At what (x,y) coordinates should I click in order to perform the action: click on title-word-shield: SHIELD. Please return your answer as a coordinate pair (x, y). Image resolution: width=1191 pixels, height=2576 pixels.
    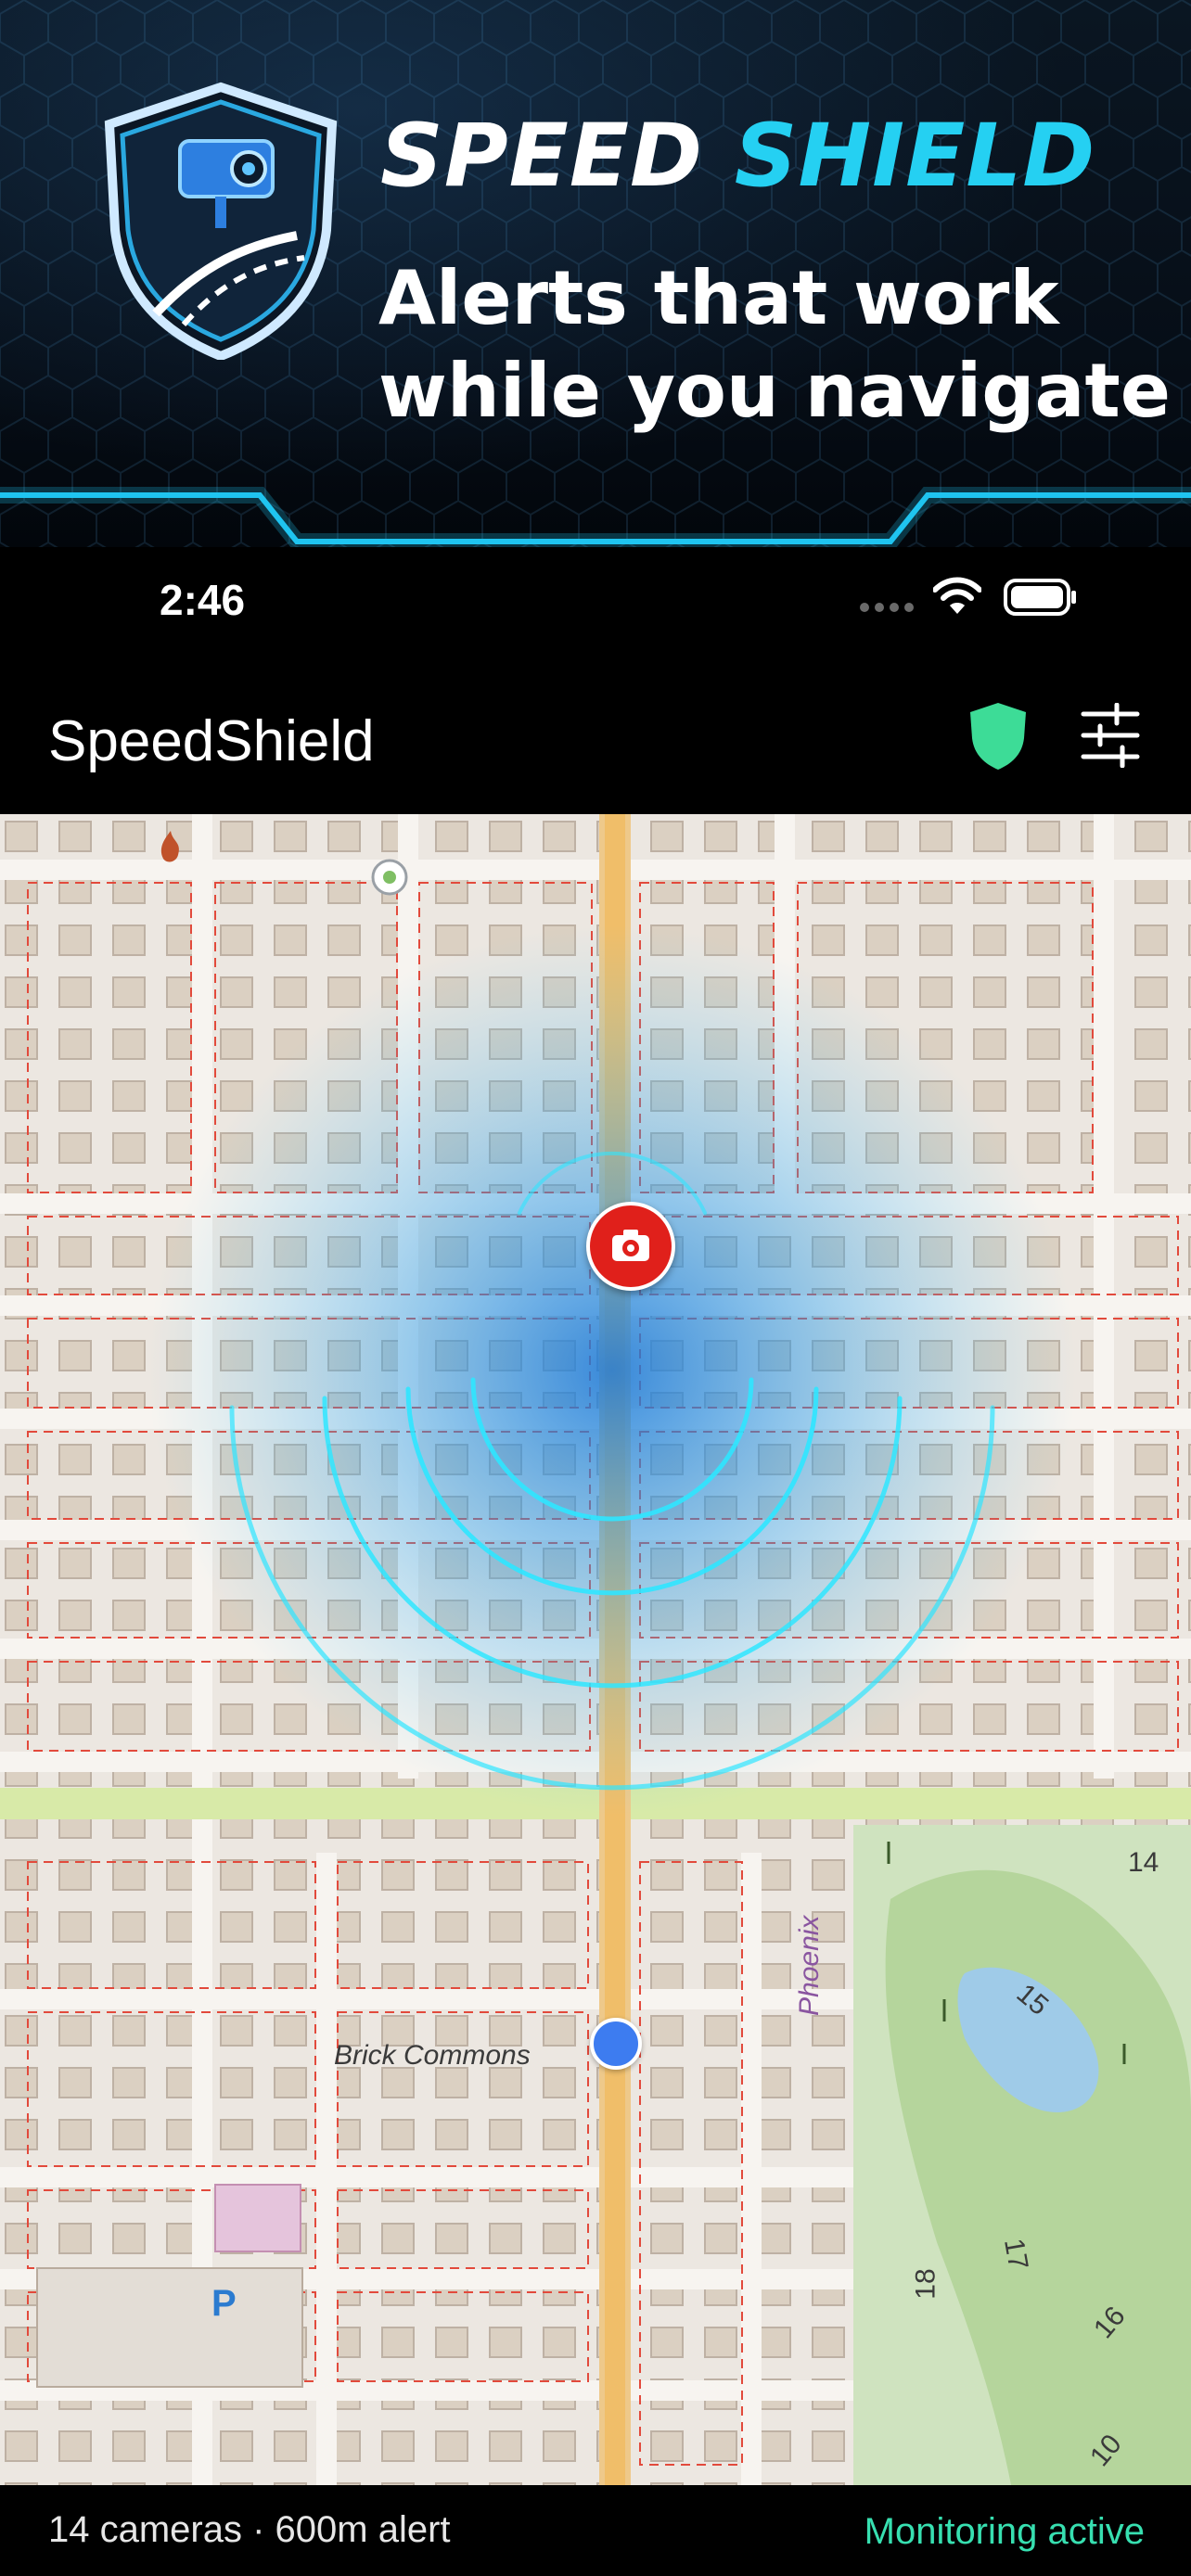
    Looking at the image, I should click on (915, 156).